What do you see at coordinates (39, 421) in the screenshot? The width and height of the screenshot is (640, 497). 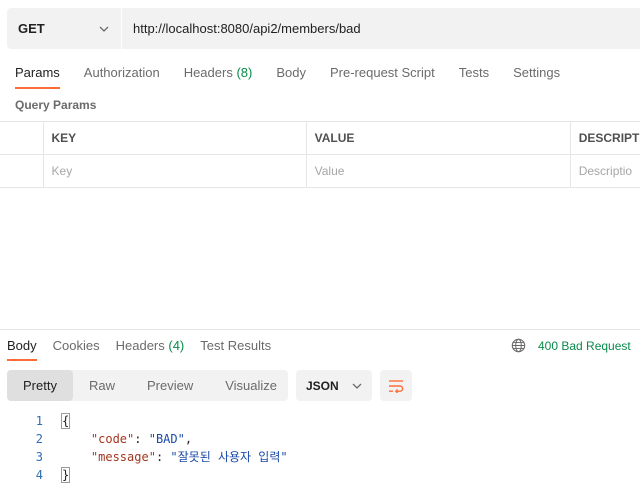 I see `line-number: 1` at bounding box center [39, 421].